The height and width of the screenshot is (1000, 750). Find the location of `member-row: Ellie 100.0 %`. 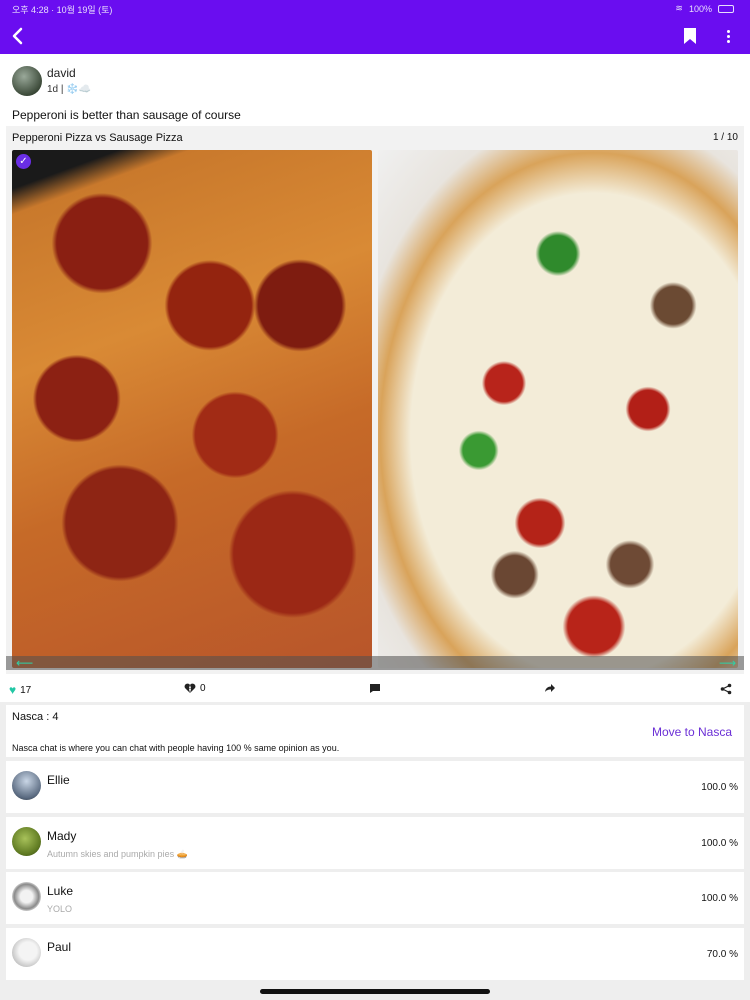

member-row: Ellie 100.0 % is located at coordinates (375, 787).